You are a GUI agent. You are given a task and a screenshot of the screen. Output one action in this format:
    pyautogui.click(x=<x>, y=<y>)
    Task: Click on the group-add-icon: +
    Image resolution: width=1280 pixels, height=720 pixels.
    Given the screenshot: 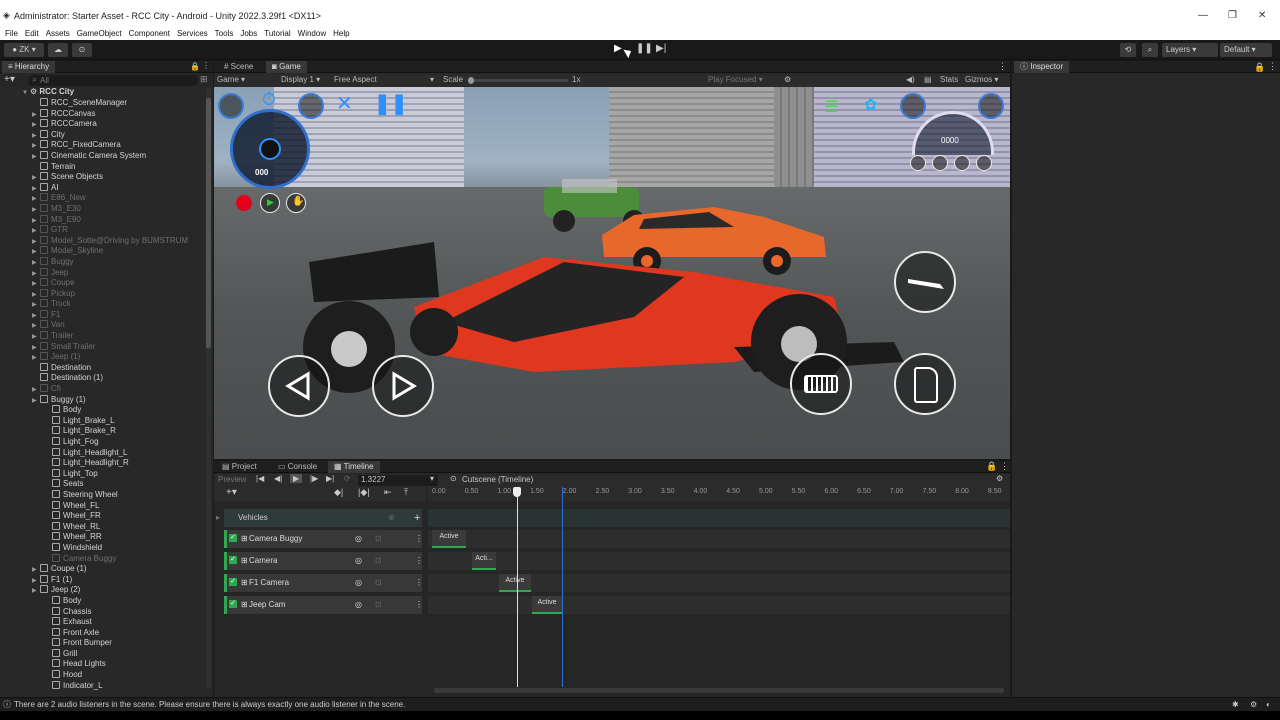 What is the action you would take?
    pyautogui.click(x=417, y=518)
    